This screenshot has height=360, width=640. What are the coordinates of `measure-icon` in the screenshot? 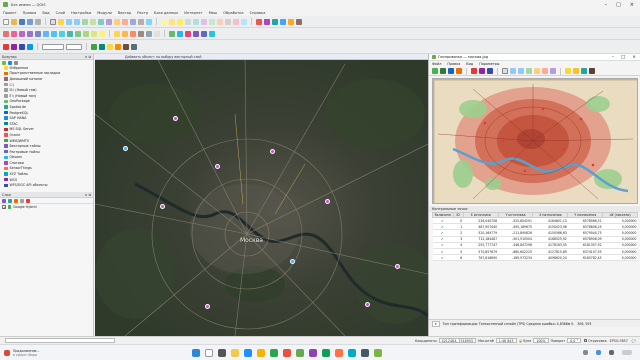 It's located at (212, 21).